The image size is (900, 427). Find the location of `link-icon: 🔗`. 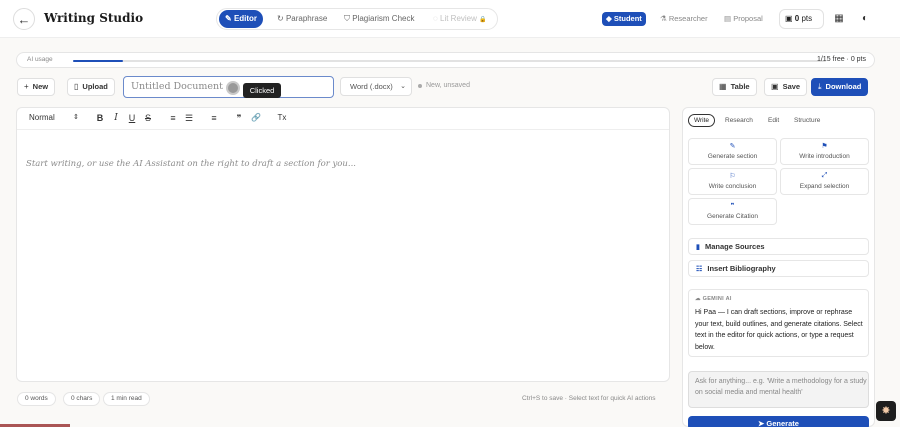

link-icon: 🔗 is located at coordinates (256, 117).